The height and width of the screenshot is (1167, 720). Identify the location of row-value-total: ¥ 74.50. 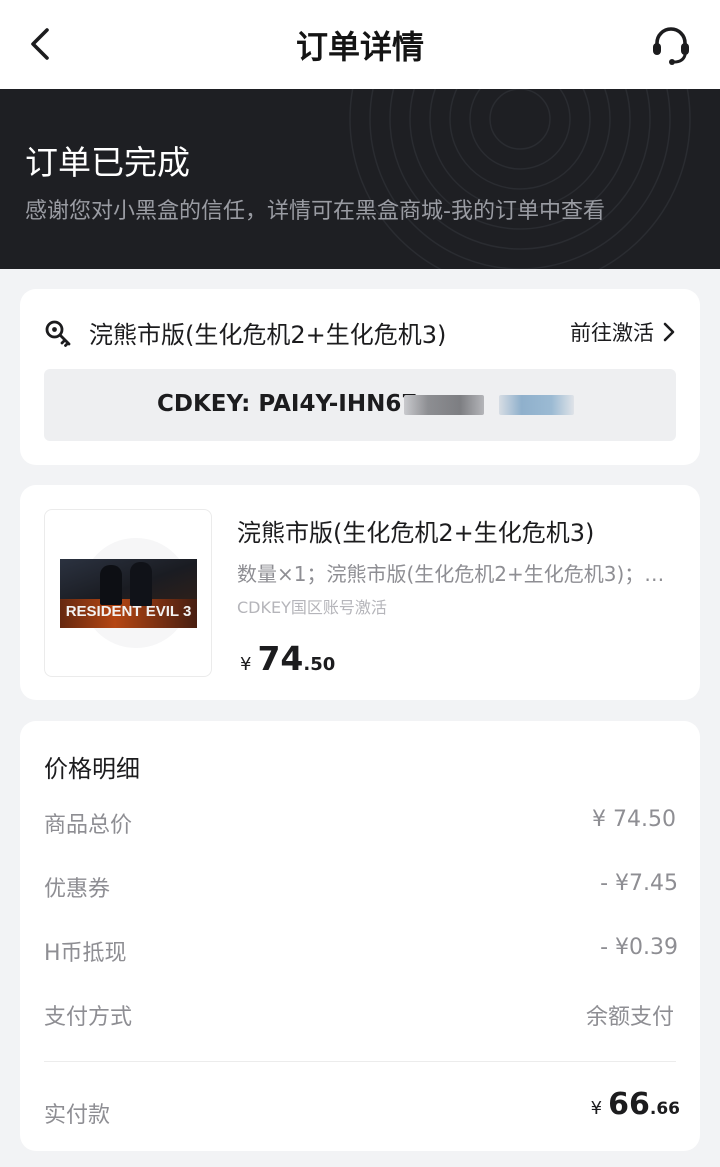
(634, 819).